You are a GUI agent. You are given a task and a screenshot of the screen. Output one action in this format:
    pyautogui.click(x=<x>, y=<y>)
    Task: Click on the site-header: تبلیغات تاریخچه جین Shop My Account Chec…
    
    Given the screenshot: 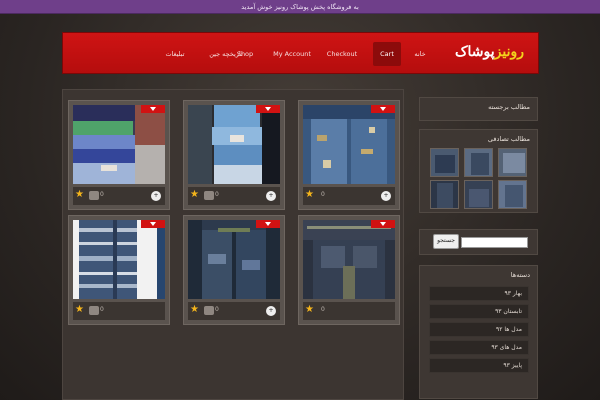 What is the action you would take?
    pyautogui.click(x=300, y=53)
    